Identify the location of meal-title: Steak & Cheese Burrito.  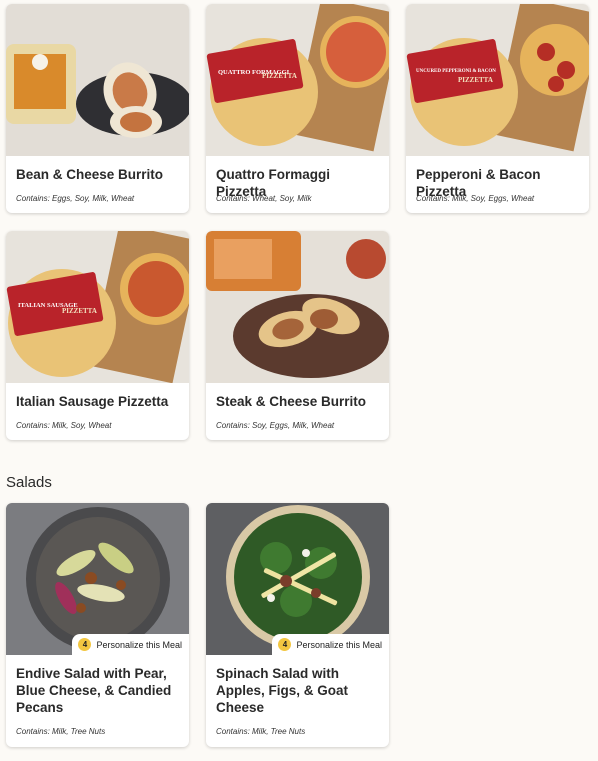
(291, 401).